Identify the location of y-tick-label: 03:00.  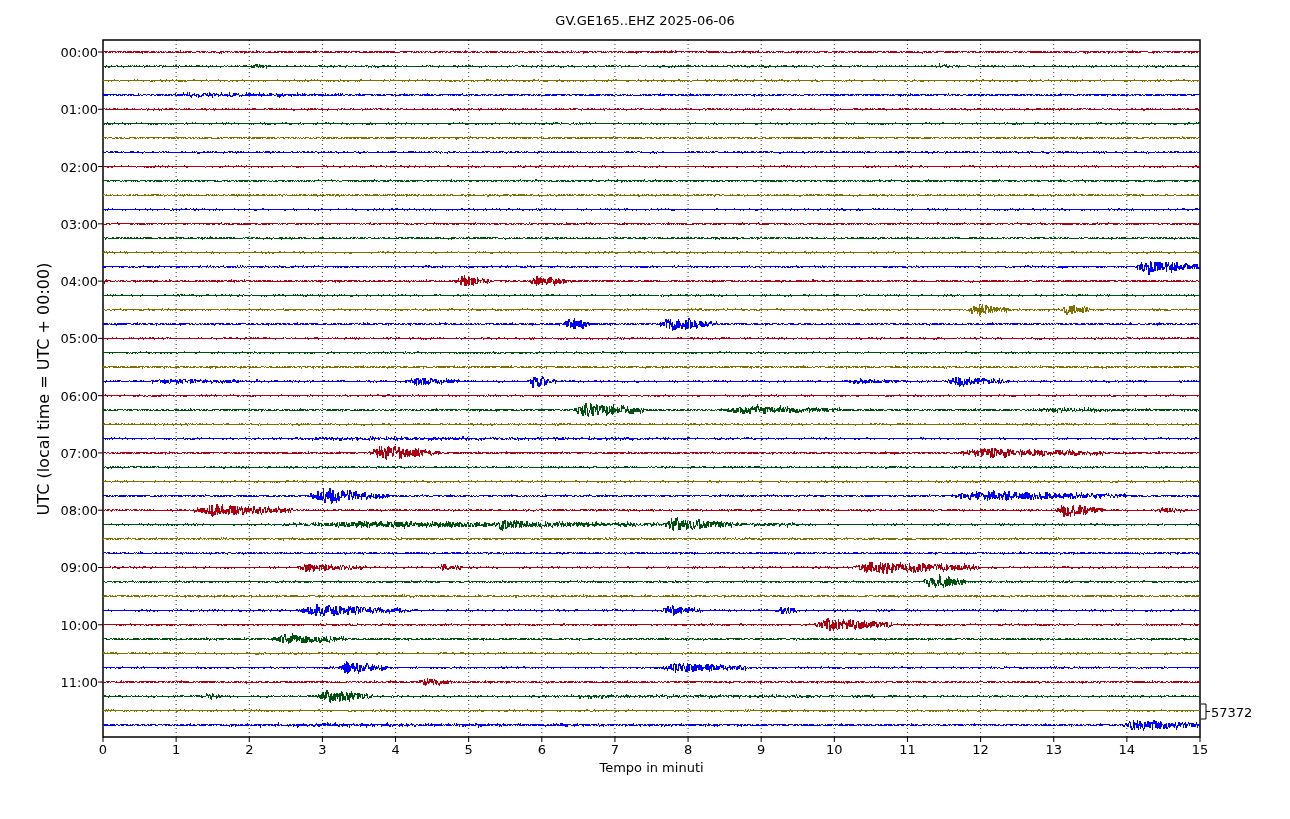
(79, 224).